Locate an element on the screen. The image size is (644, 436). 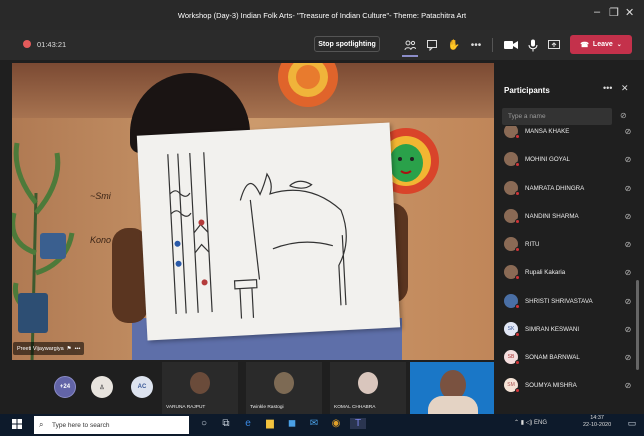
network-icon: ▮ is located at coordinates (522, 423).